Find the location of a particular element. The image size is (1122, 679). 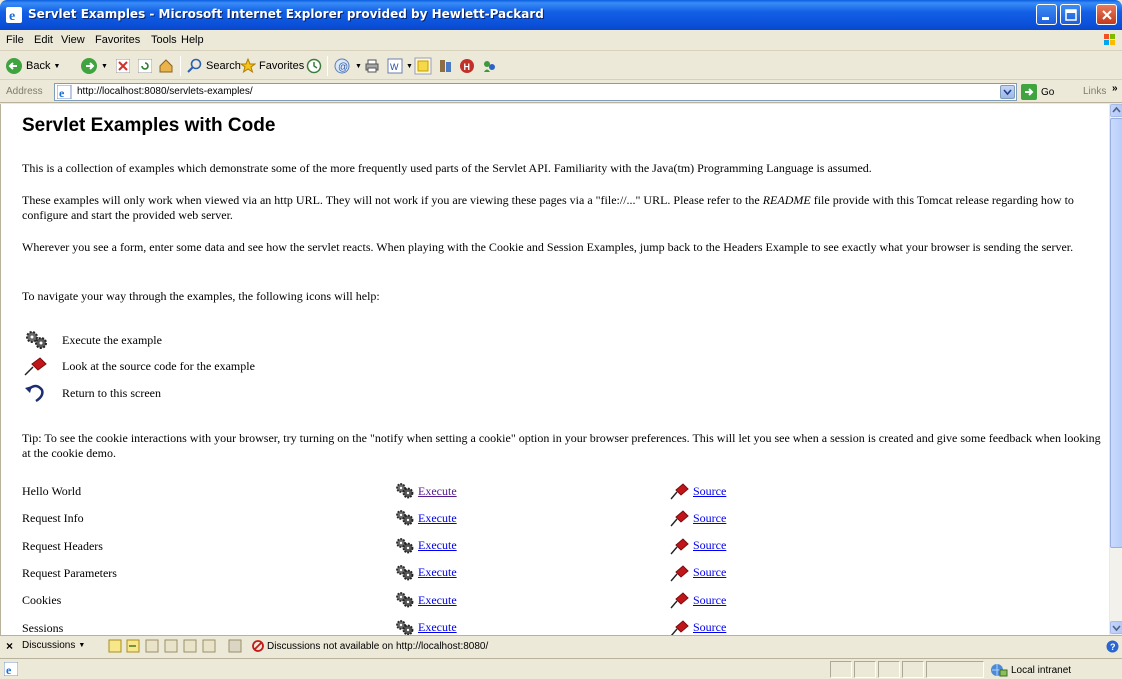

mail-button: @ ▼ is located at coordinates (348, 66).